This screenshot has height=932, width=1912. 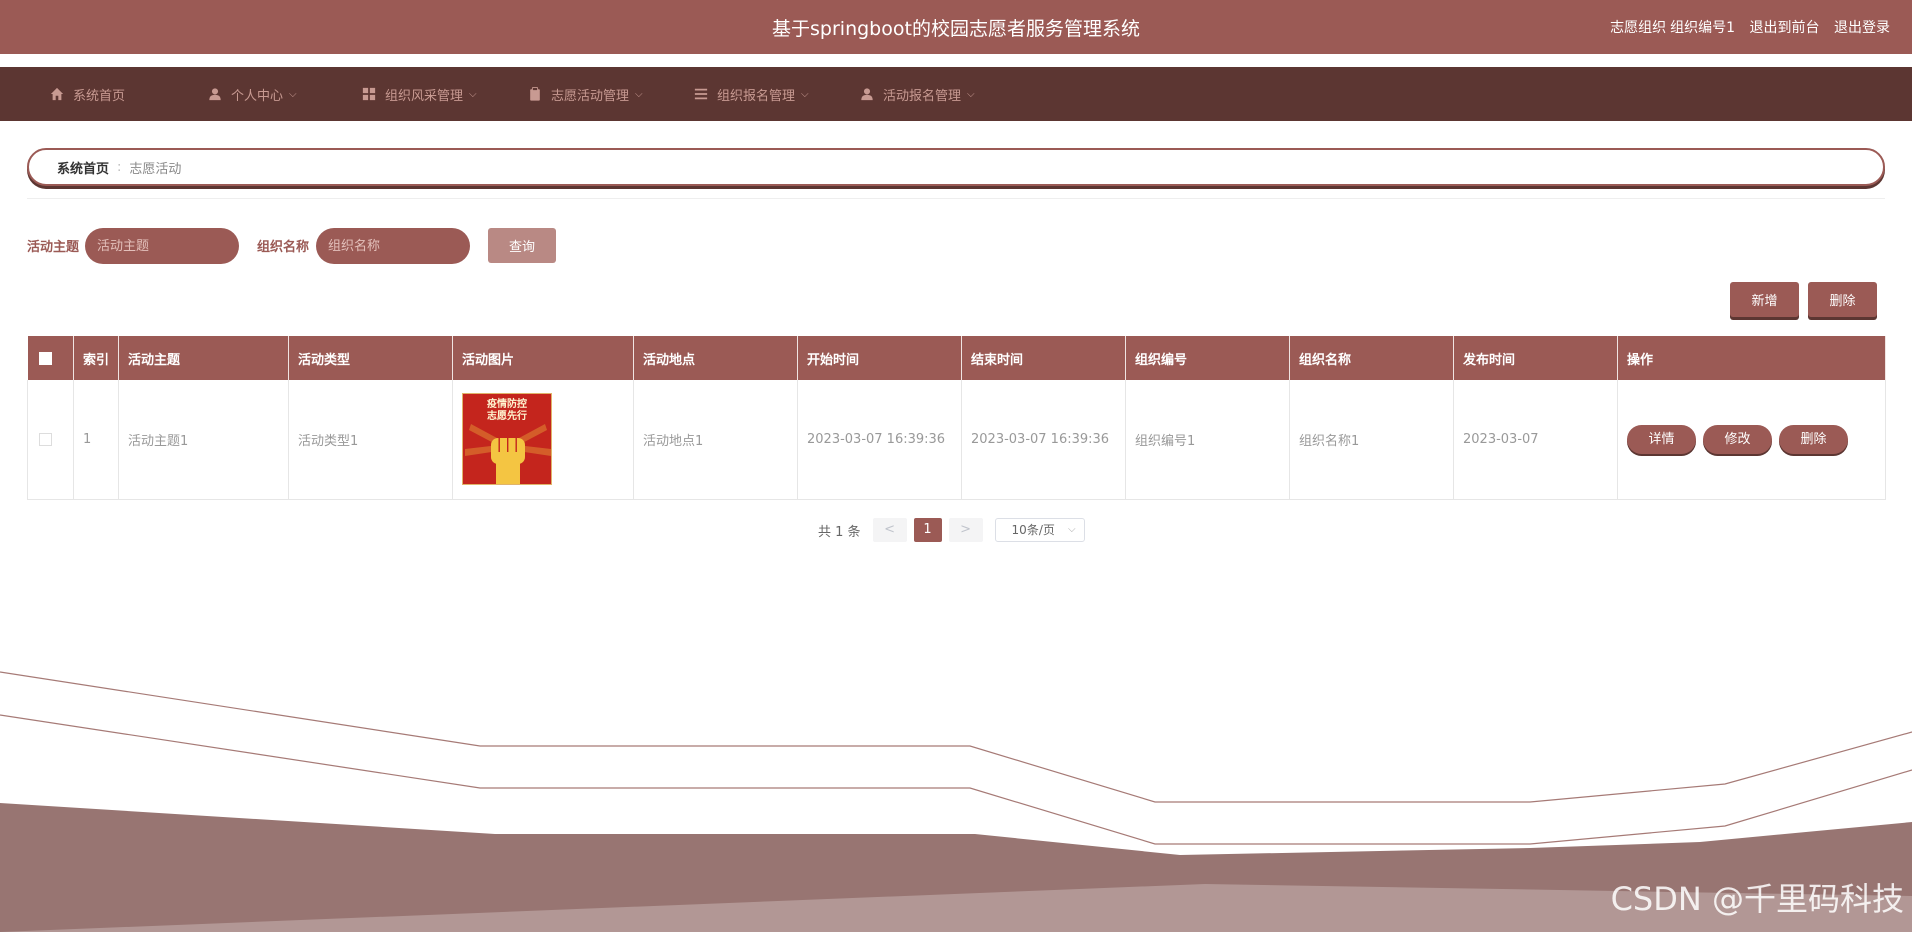 I want to click on user-role: 志愿组织, so click(x=1638, y=28).